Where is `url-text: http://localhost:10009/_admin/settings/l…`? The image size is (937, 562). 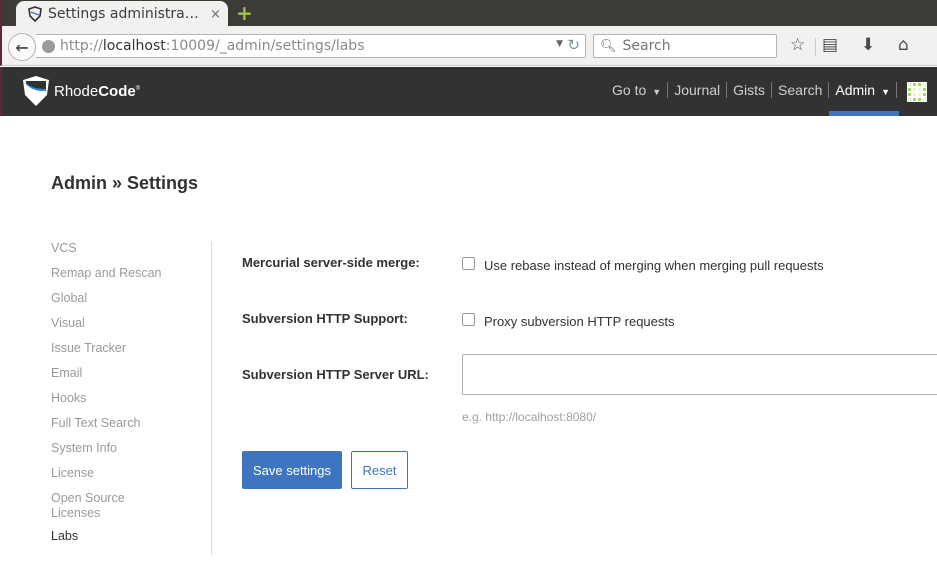 url-text: http://localhost:10009/_admin/settings/l… is located at coordinates (212, 46).